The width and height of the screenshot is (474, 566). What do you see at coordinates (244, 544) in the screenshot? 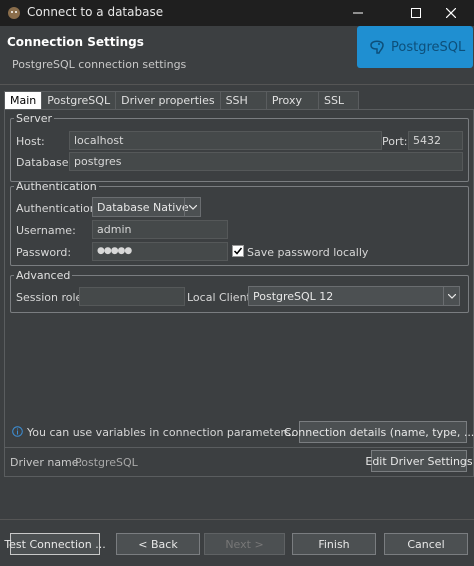
I see `next-button: Next >` at bounding box center [244, 544].